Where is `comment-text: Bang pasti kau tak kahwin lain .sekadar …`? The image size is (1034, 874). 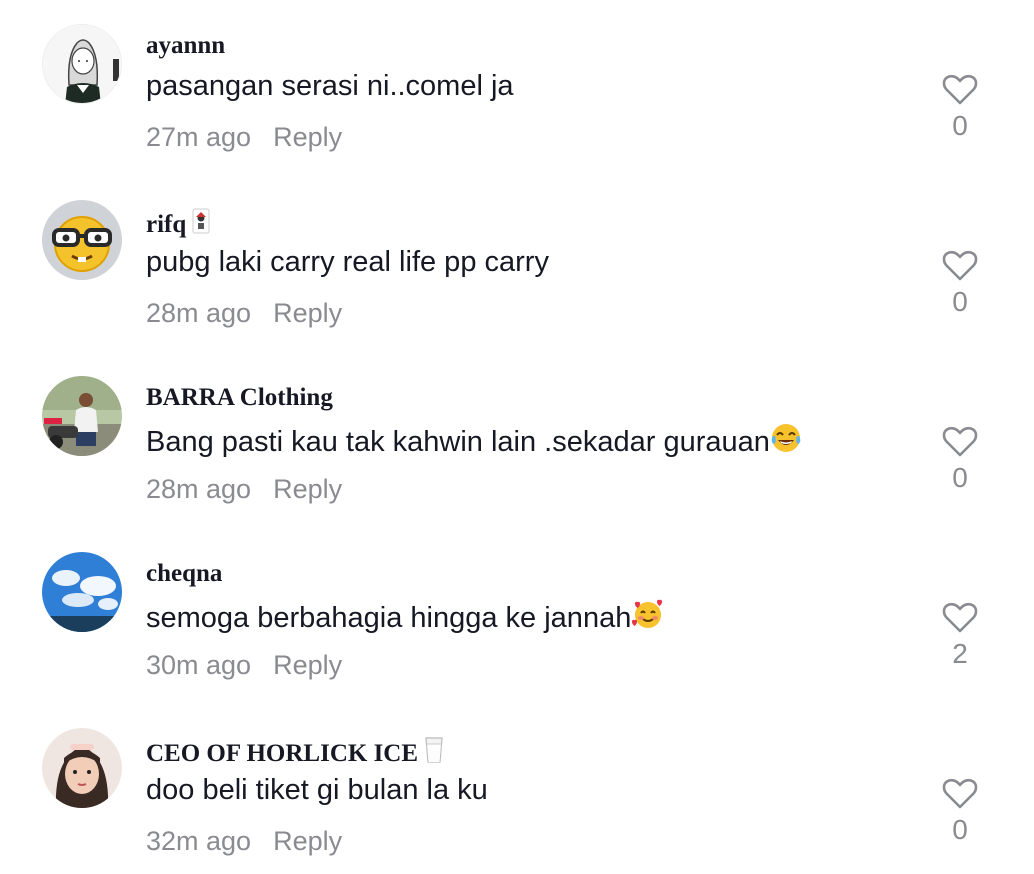
comment-text: Bang pasti kau tak kahwin lain .sekadar … is located at coordinates (474, 442).